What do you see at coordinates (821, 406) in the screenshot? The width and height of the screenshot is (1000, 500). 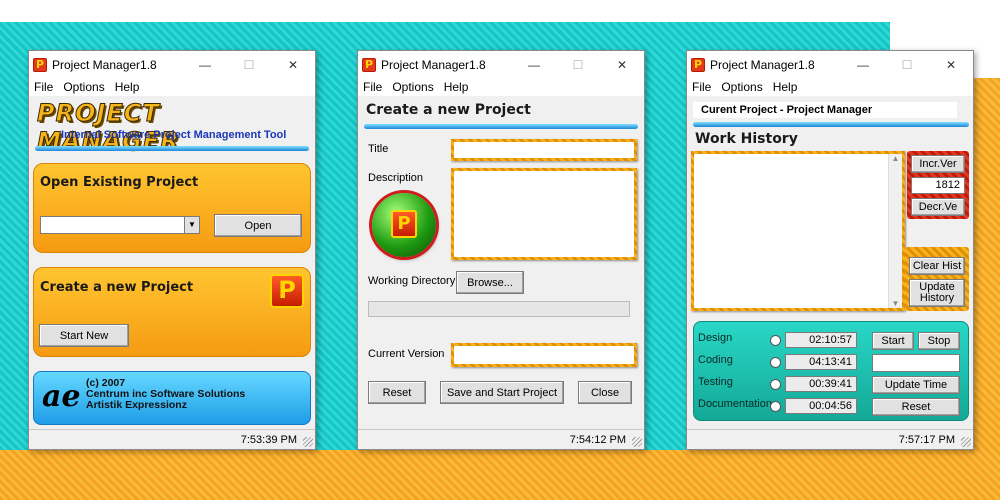 I see `task-time: 00:04:56` at bounding box center [821, 406].